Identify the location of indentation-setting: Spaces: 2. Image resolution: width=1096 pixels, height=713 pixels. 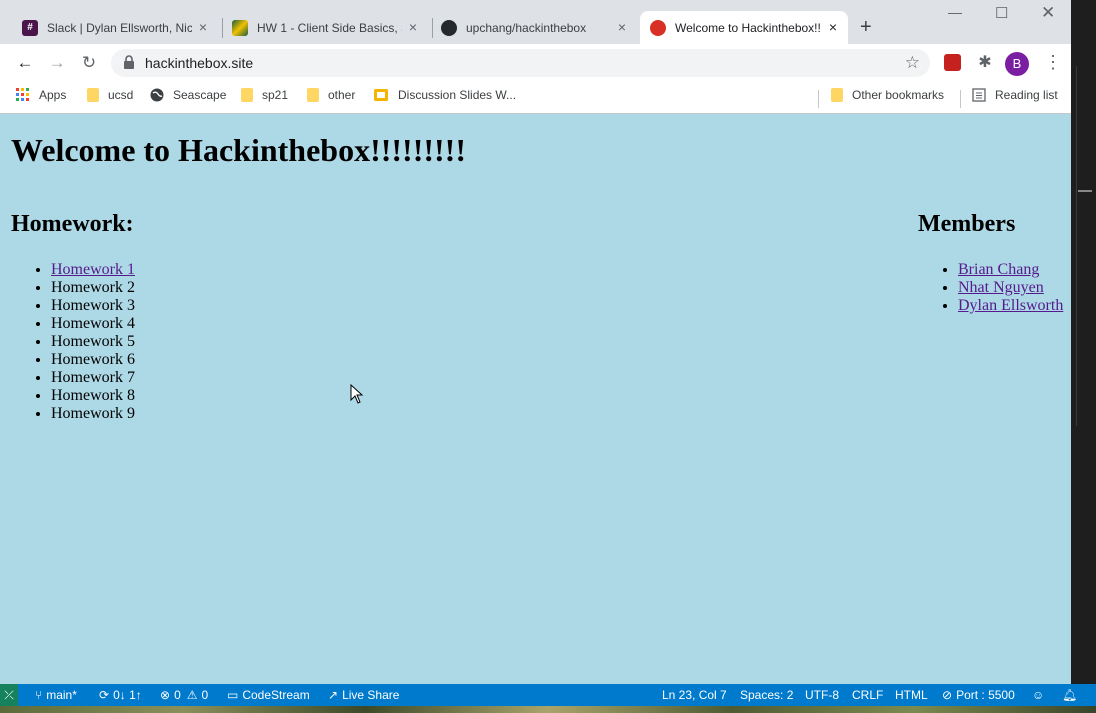
(766, 695).